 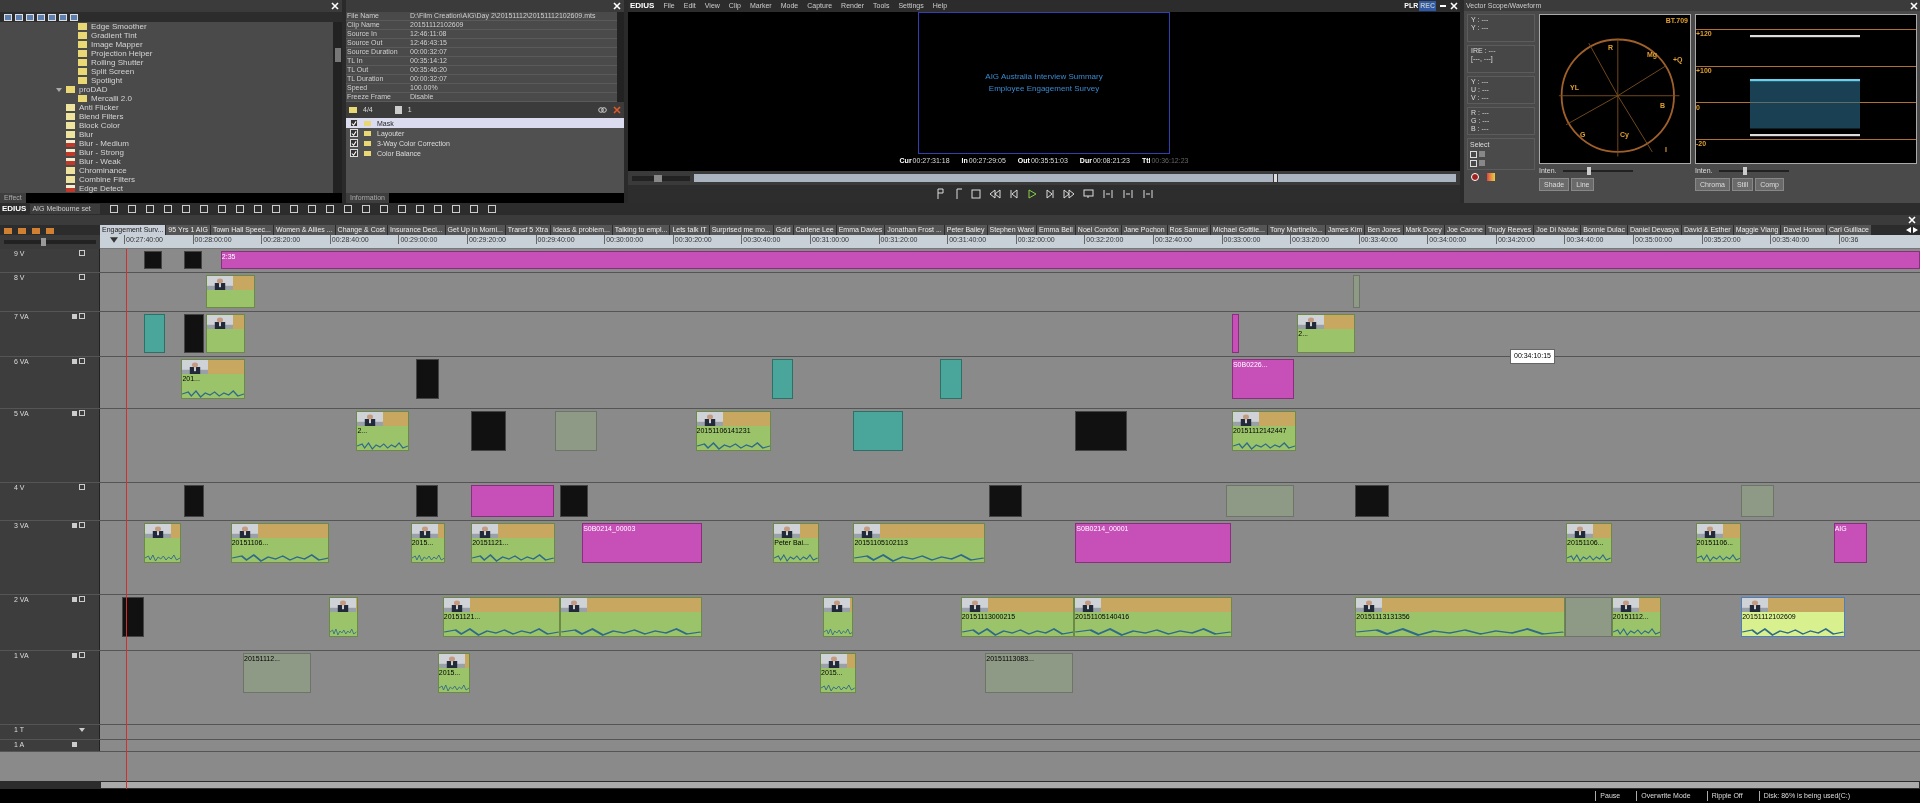 I want to click on playhead-thumb, so click(x=1276, y=178).